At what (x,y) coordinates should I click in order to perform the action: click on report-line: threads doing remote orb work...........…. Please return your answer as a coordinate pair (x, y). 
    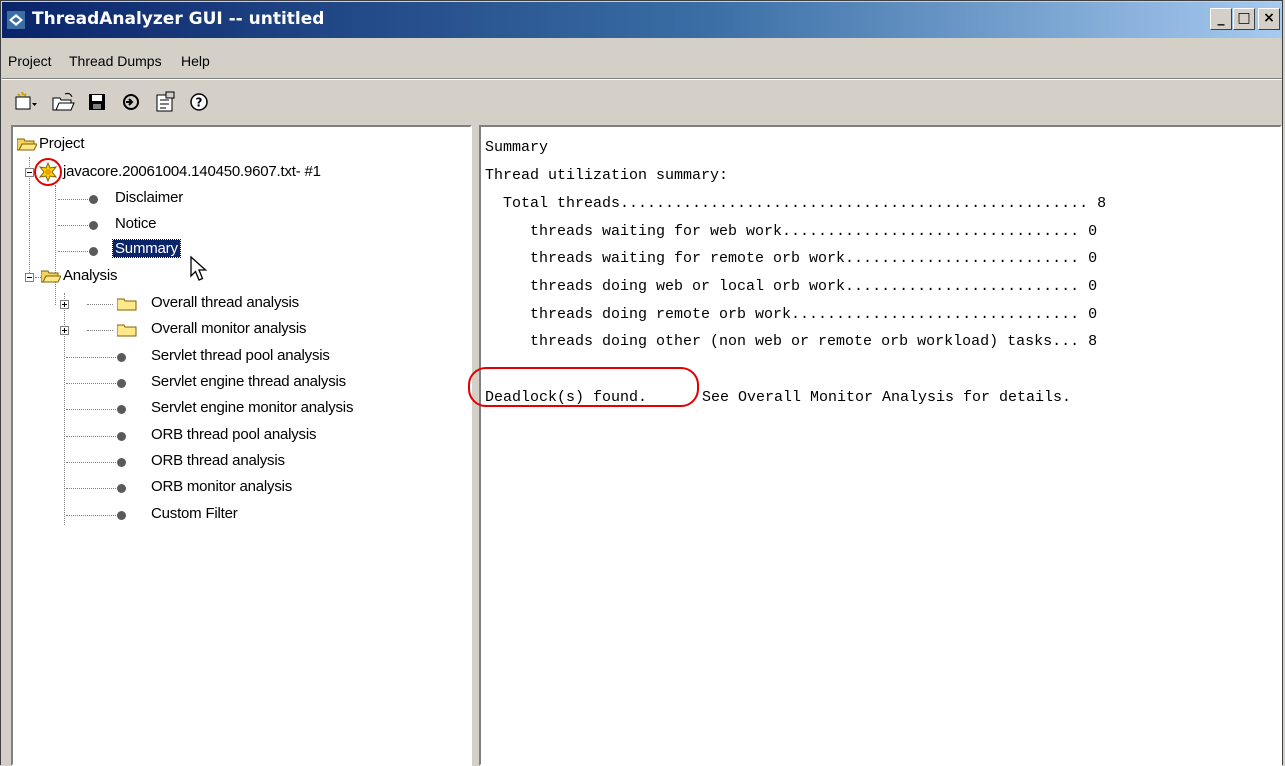
    Looking at the image, I should click on (791, 314).